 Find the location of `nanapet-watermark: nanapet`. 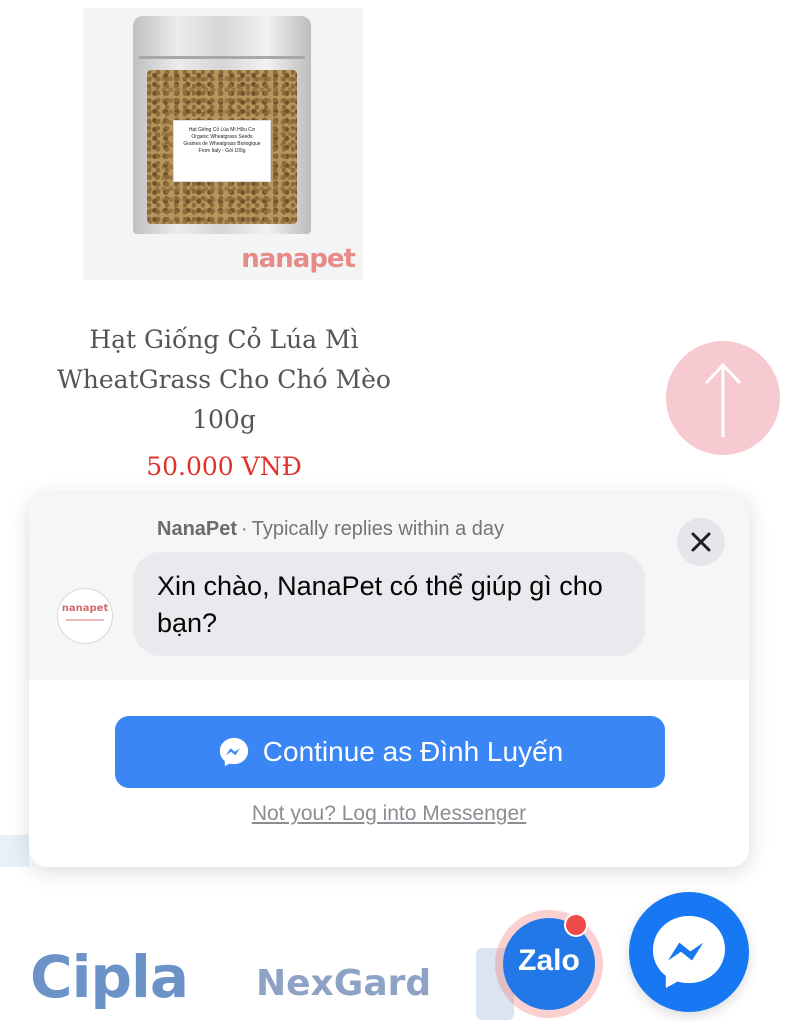

nanapet-watermark: nanapet is located at coordinates (298, 259).